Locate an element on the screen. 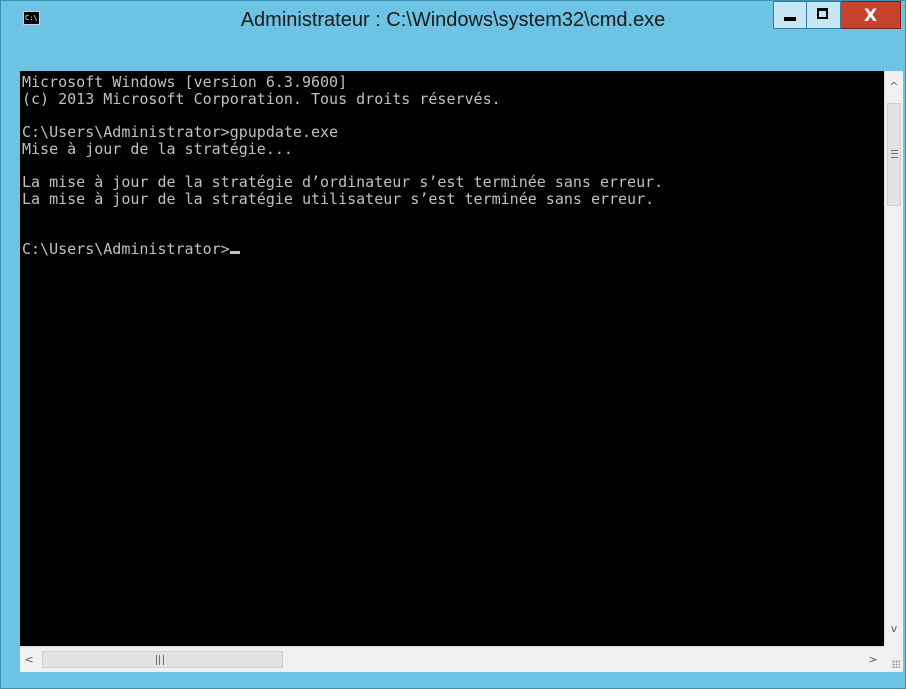 The width and height of the screenshot is (906, 689). console-line: Microsoft Windows [version 6.3.9600] is located at coordinates (185, 82).